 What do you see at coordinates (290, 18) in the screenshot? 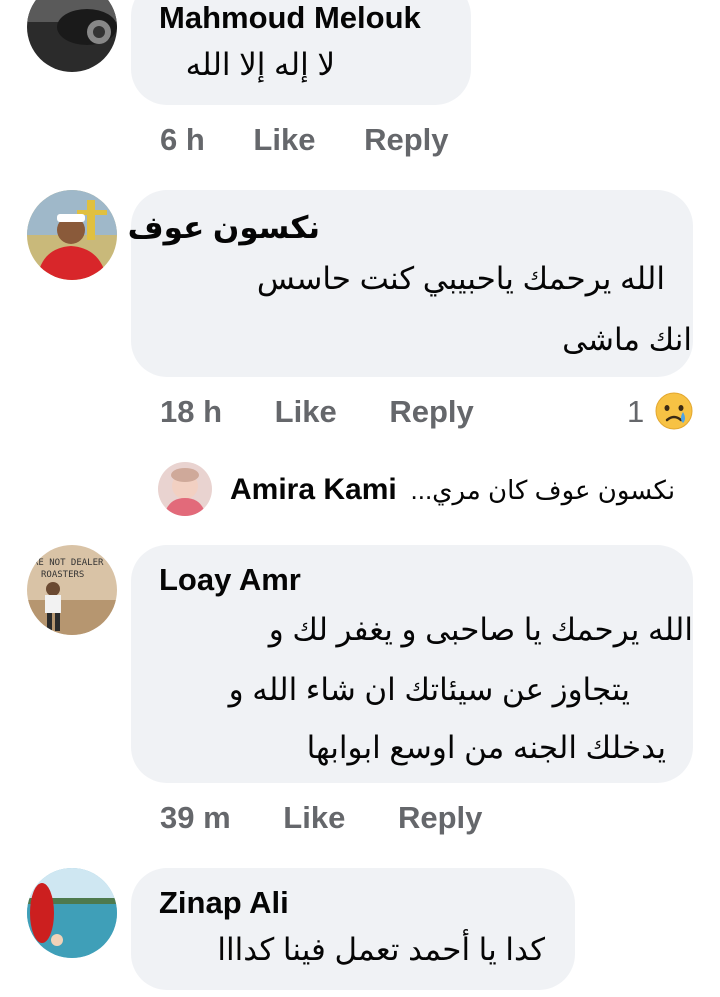
I see `comment-author: Mahmoud Melouk` at bounding box center [290, 18].